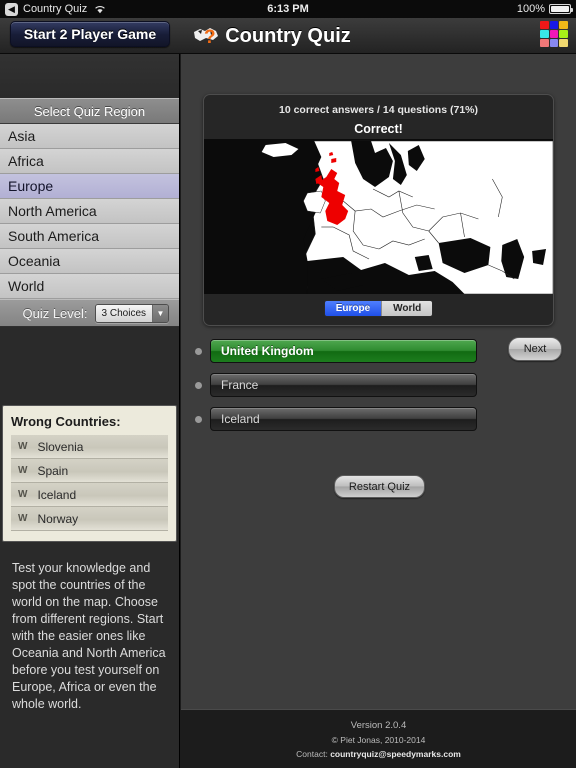 The image size is (576, 768). I want to click on start-2-player-game-button: Start 2 Player Game, so click(90, 34).